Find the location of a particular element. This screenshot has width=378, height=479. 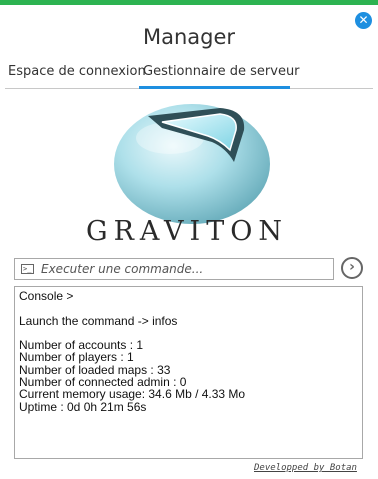

console-line: Number of players : 1 is located at coordinates (76, 357).